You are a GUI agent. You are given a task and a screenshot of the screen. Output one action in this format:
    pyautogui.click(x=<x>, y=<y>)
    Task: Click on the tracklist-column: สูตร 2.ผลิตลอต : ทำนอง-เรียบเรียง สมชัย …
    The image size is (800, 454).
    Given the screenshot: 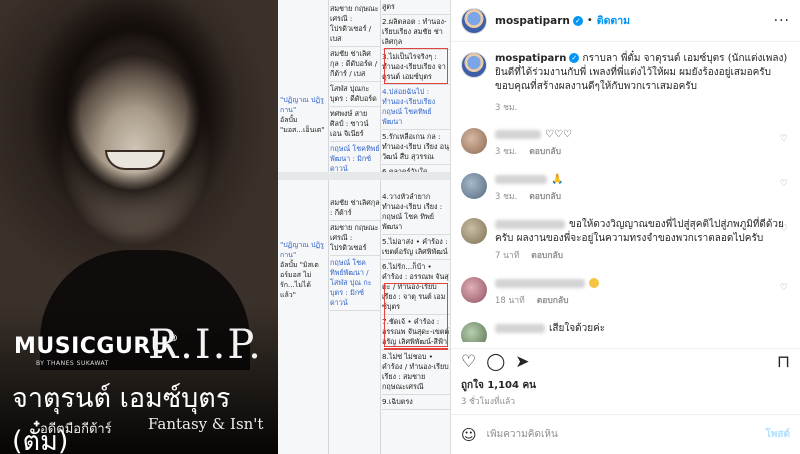 What is the action you would take?
    pyautogui.click(x=416, y=90)
    